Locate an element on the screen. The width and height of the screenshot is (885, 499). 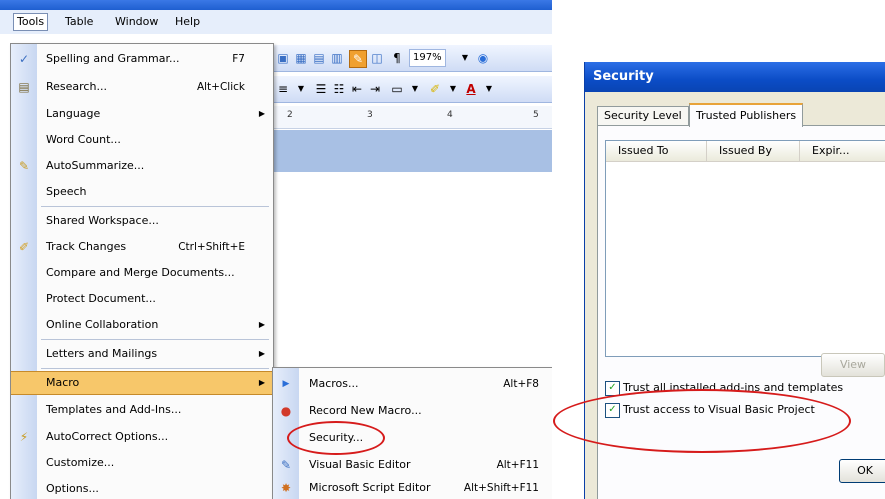
menu-item-track-changes: ✐ Track Changes Ctrl+Shift+E is located at coordinates (142, 247).